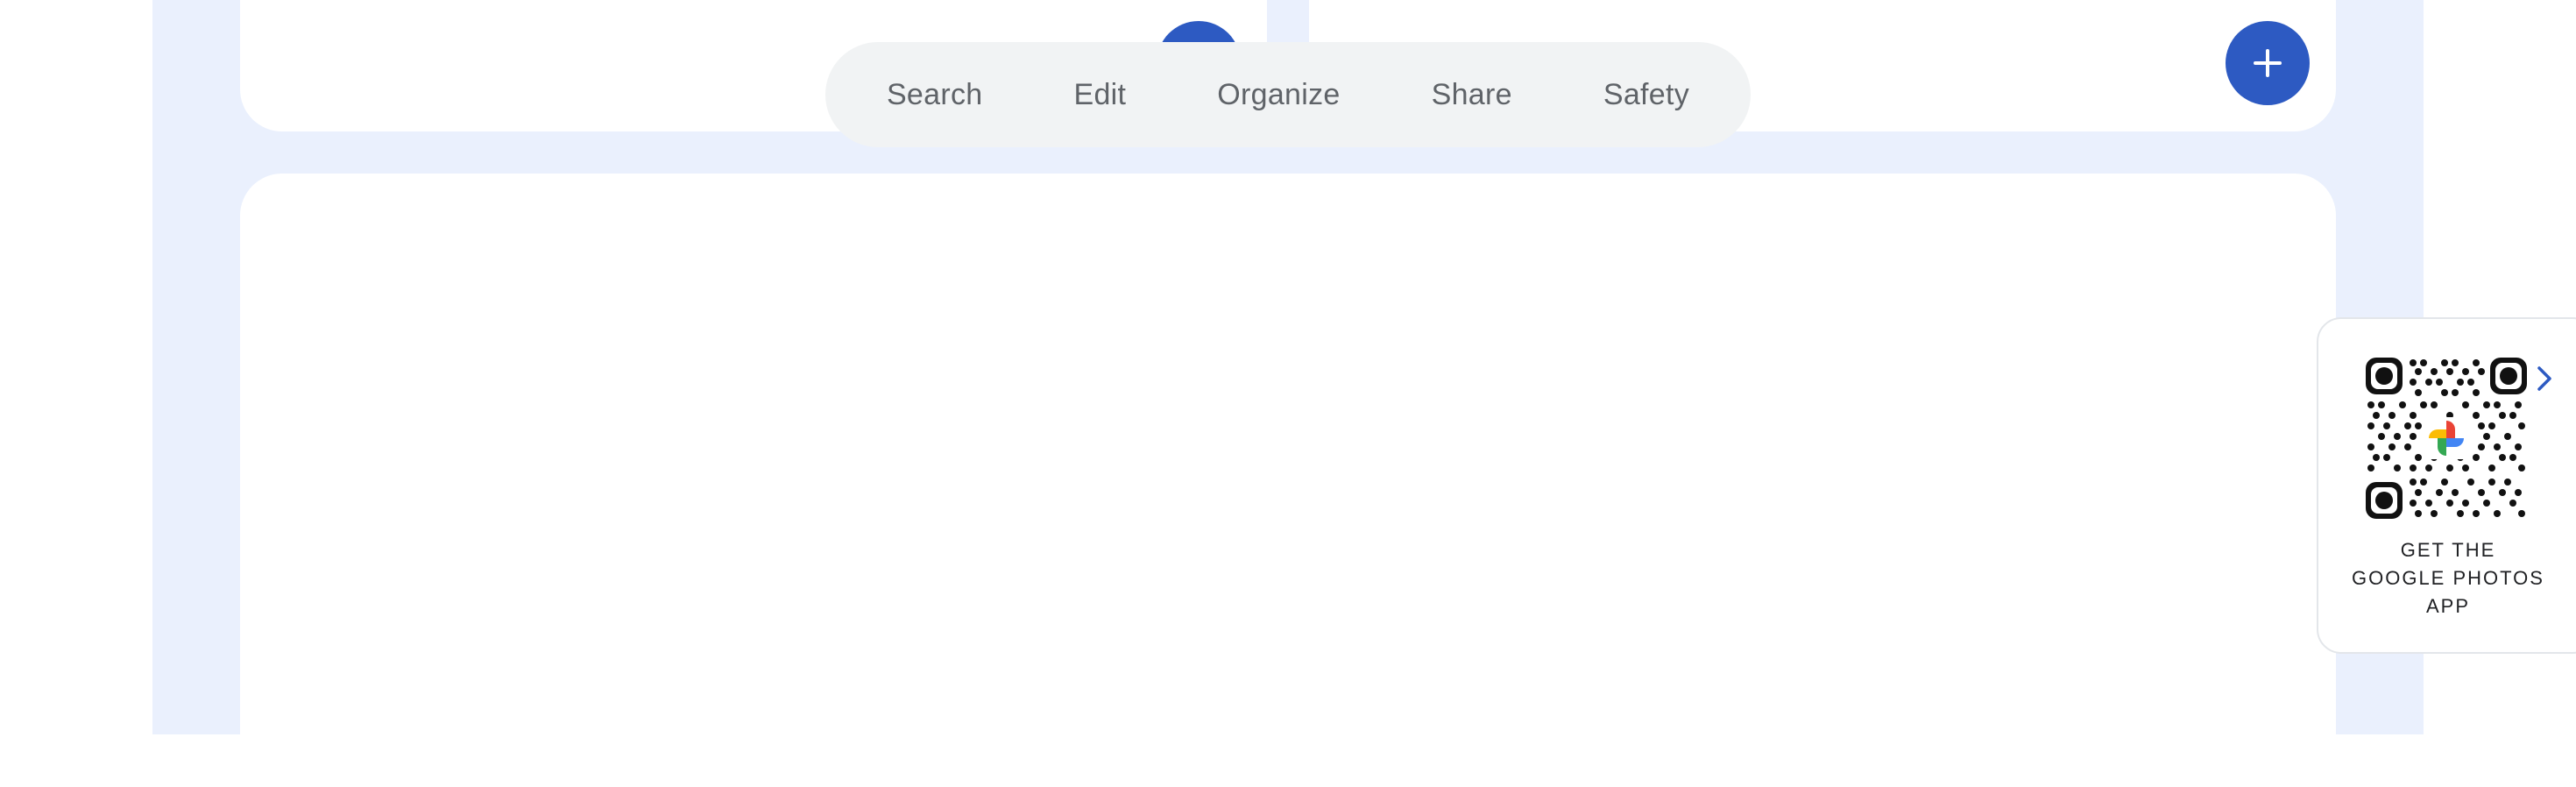 This screenshot has height=787, width=2576. Describe the element at coordinates (2446, 438) in the screenshot. I see `qr-code-icon` at that location.